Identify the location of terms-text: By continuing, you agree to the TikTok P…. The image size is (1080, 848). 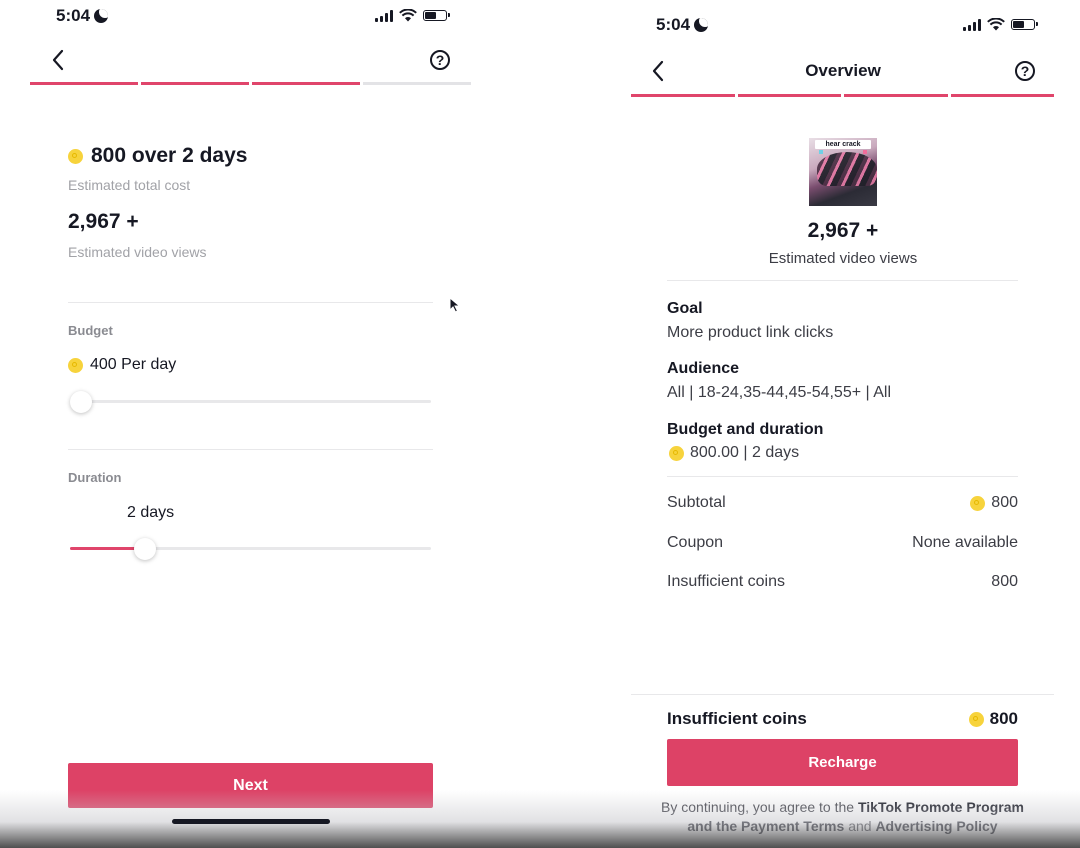
(842, 817).